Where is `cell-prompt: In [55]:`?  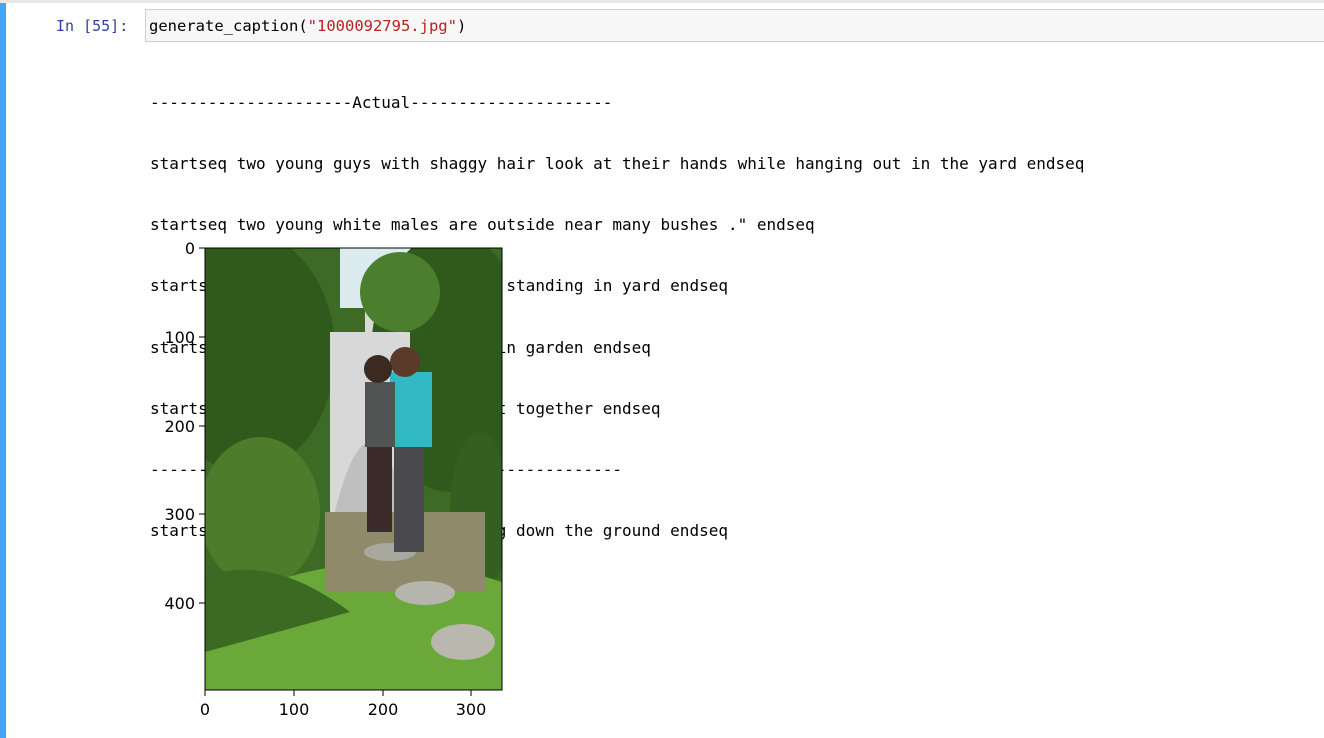
cell-prompt: In [55]: is located at coordinates (92, 26).